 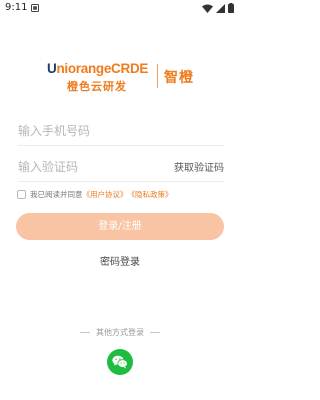 I want to click on verification-code-input, so click(x=93, y=167).